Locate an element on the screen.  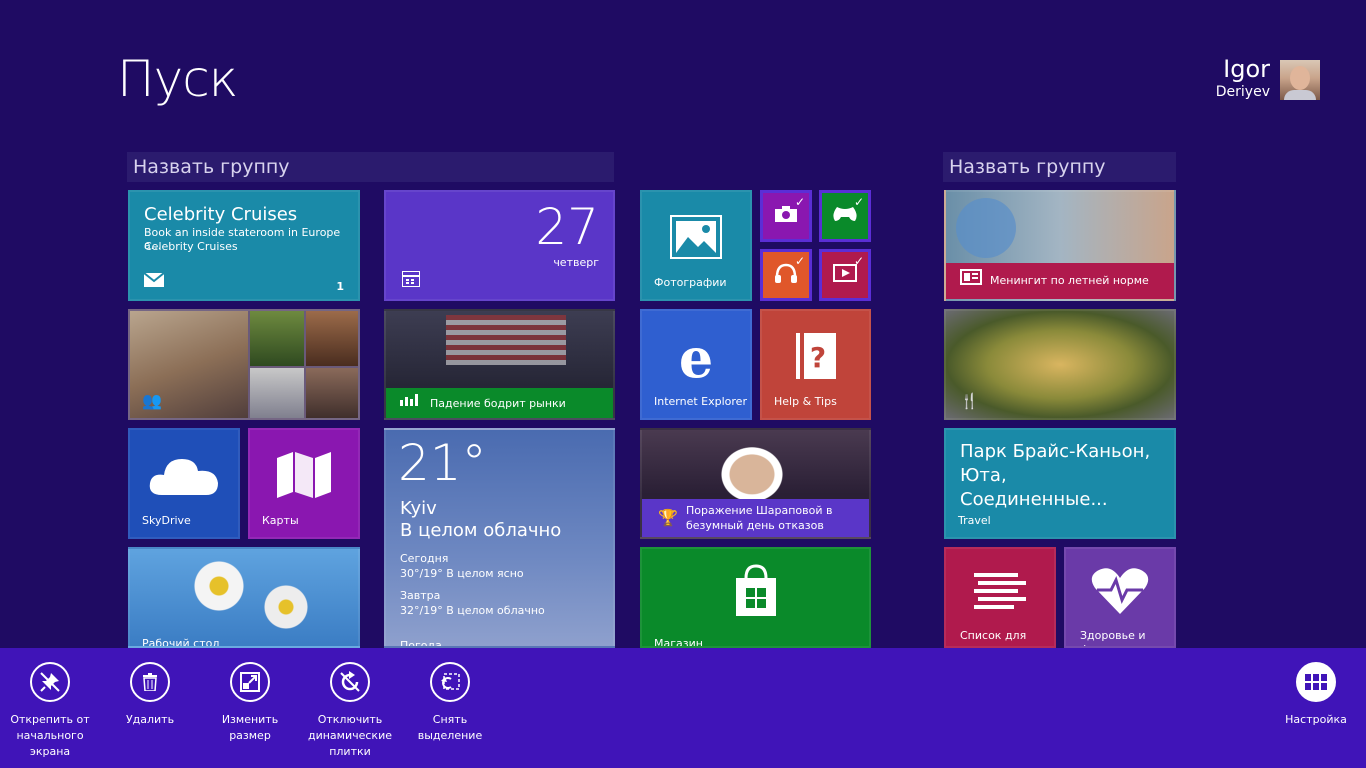
tile-news: Менингит по летней норме is located at coordinates (1060, 245).